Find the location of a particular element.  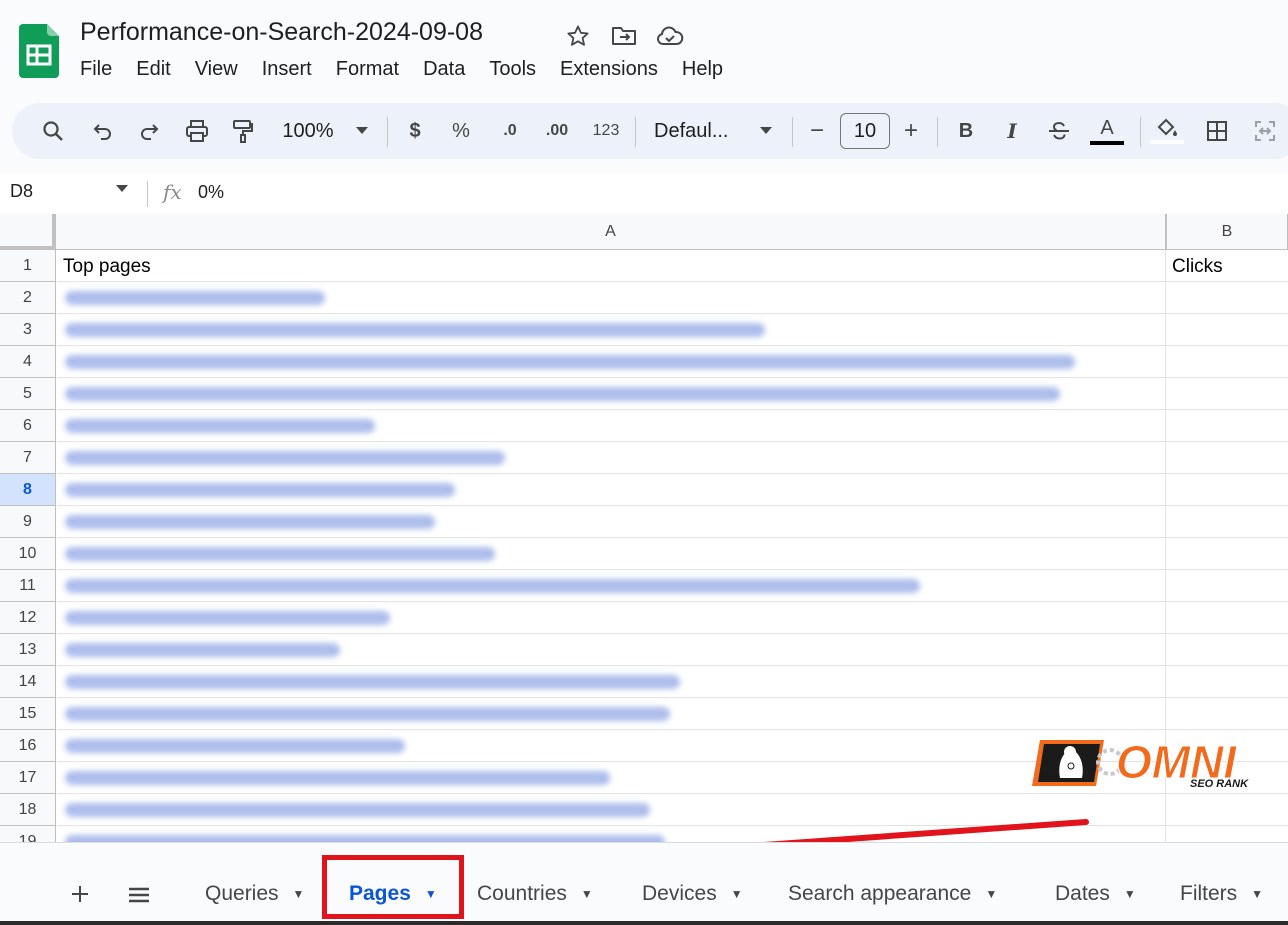

all-sheets-icon is located at coordinates (139, 895).